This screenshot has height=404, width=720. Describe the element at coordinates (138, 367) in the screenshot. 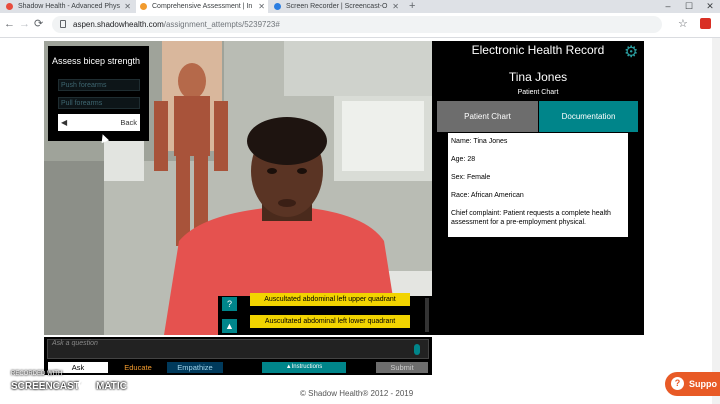

I see `educate-mode-button: Educate` at that location.